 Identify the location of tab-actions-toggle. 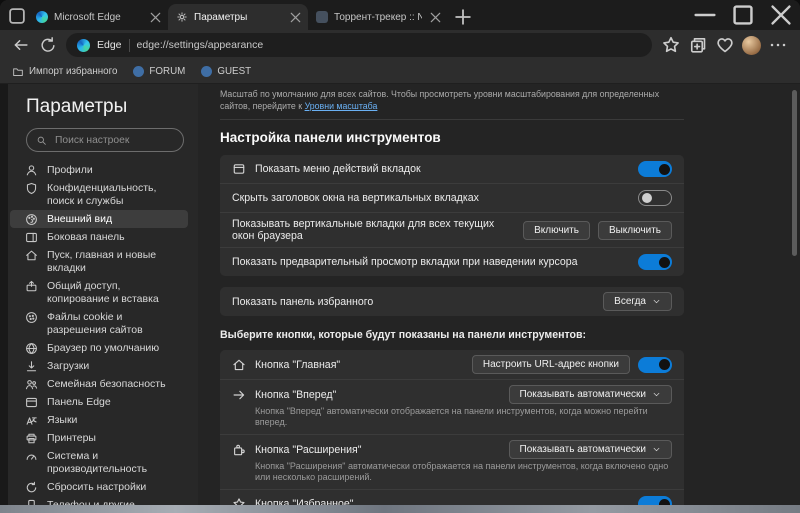
(655, 169).